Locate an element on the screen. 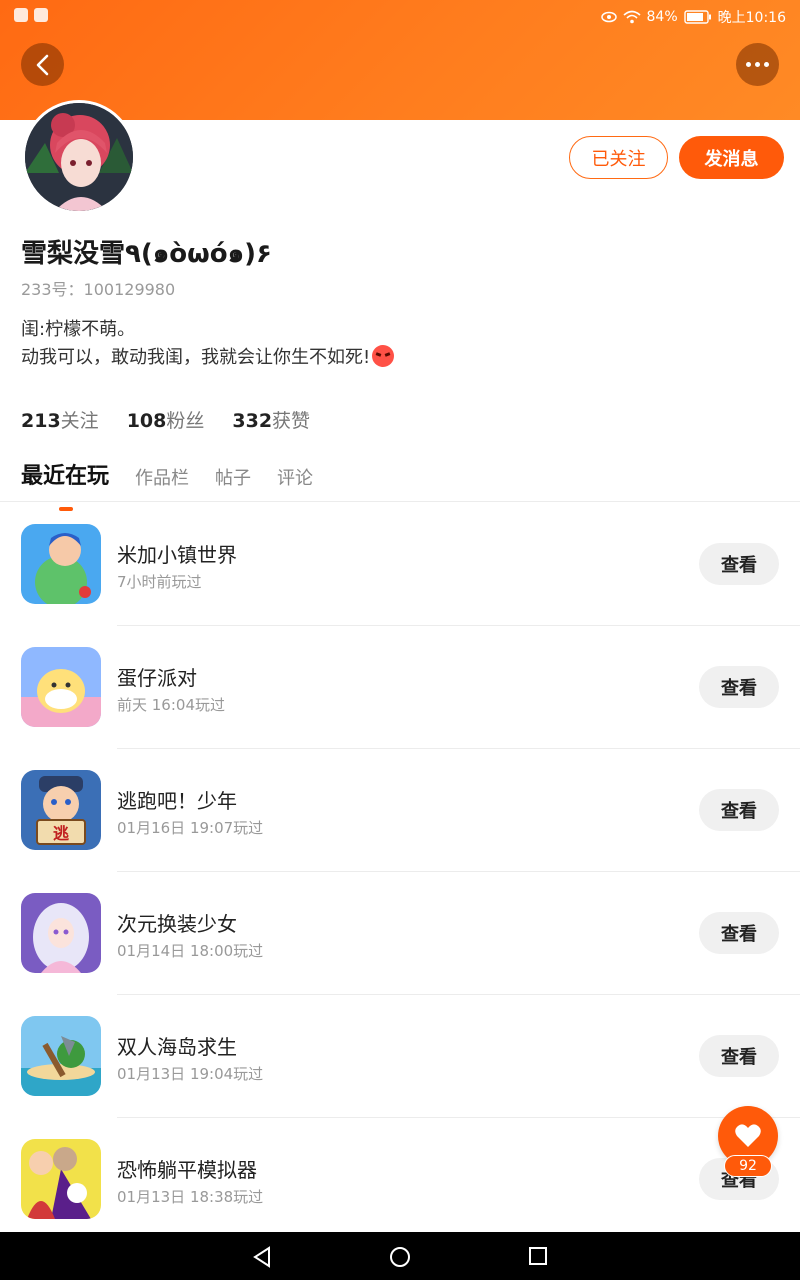 This screenshot has width=800, height=1280. game-name: 恐怖躺平模拟器 is located at coordinates (187, 1170).